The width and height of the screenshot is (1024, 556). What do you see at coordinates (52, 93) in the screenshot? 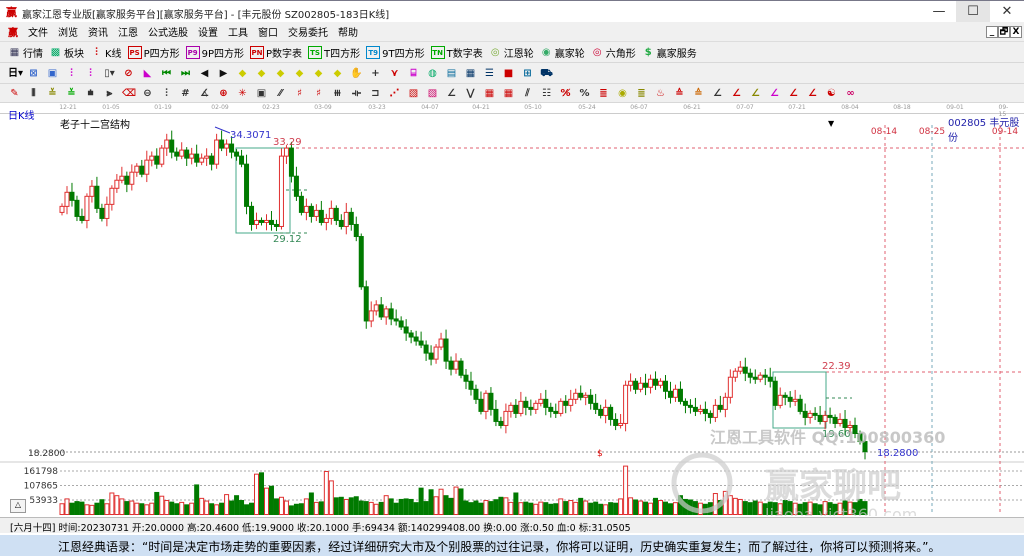
I see `gann-fan-button: ≚` at bounding box center [52, 93].